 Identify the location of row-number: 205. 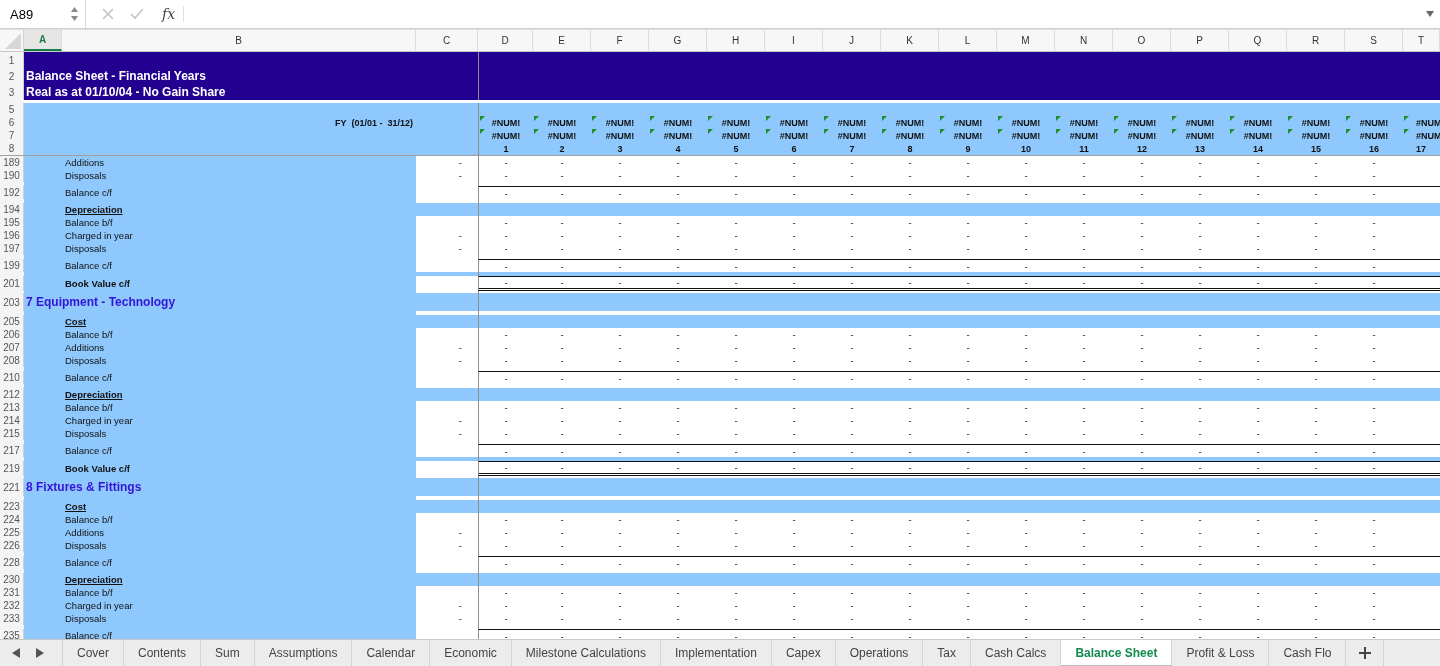
(12, 321).